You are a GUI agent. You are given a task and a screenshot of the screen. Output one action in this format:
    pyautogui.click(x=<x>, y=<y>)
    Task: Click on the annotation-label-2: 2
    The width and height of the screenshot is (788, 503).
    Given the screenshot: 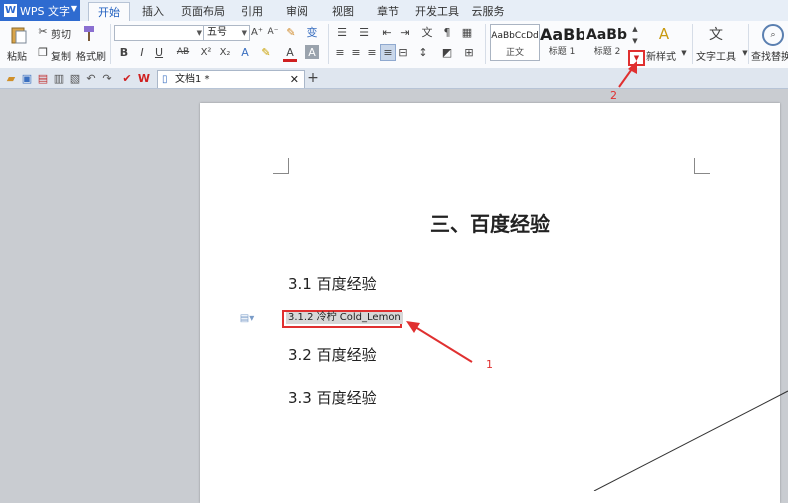 What is the action you would take?
    pyautogui.click(x=613, y=95)
    